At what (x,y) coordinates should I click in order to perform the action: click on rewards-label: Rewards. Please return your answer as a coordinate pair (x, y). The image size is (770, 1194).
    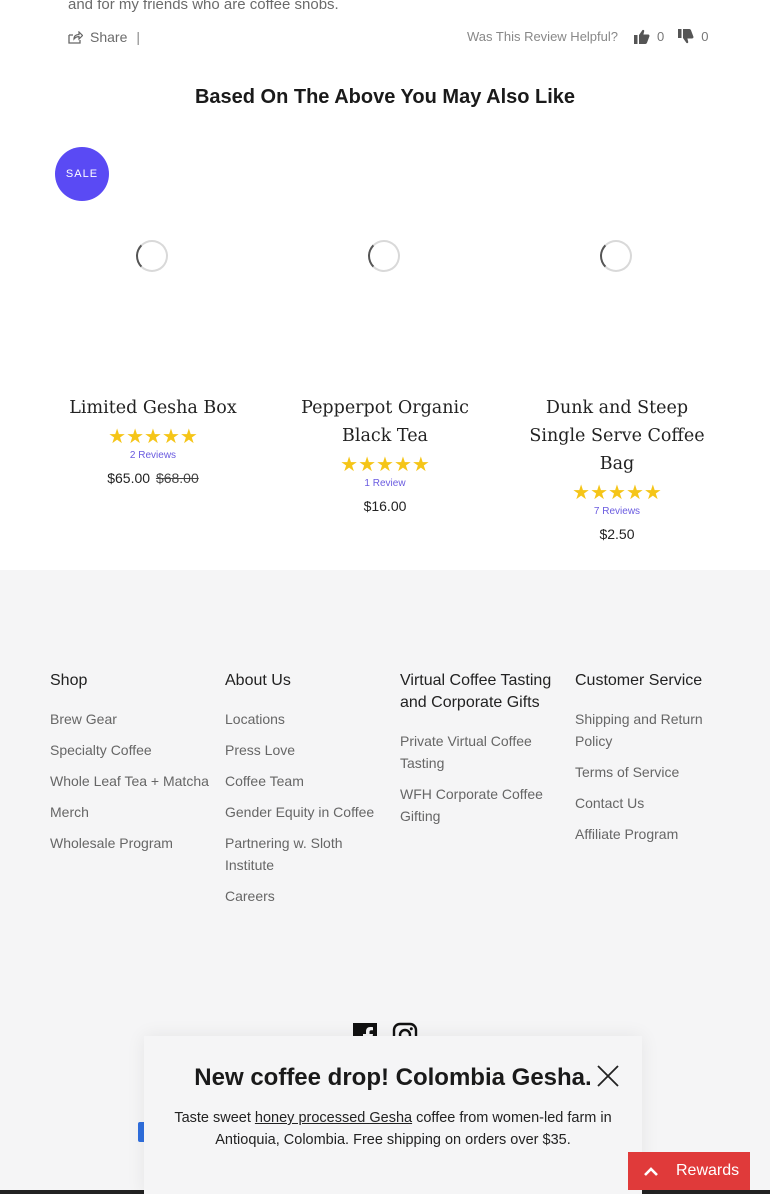
    Looking at the image, I should click on (708, 1170).